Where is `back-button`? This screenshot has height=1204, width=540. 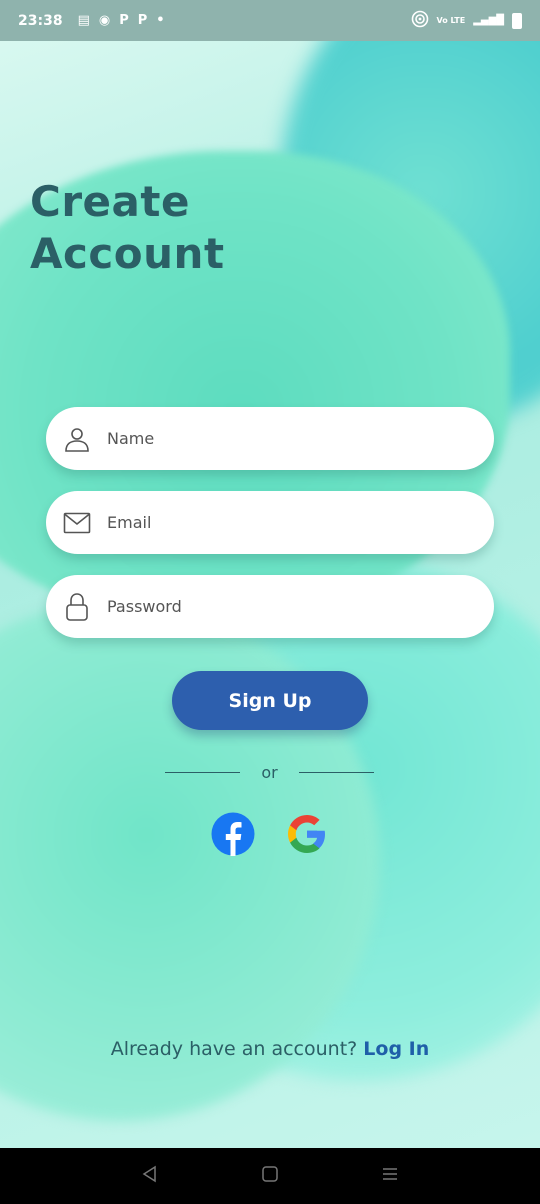
back-button is located at coordinates (150, 1176).